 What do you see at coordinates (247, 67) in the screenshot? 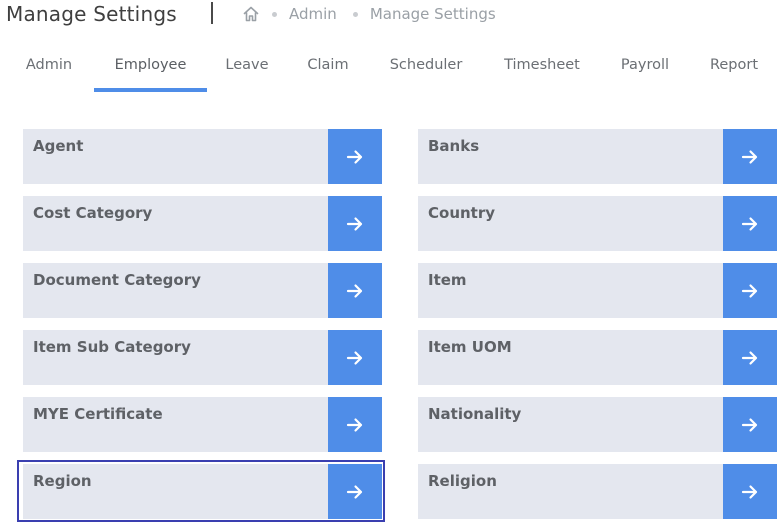
I see `tab-leave: Leave` at bounding box center [247, 67].